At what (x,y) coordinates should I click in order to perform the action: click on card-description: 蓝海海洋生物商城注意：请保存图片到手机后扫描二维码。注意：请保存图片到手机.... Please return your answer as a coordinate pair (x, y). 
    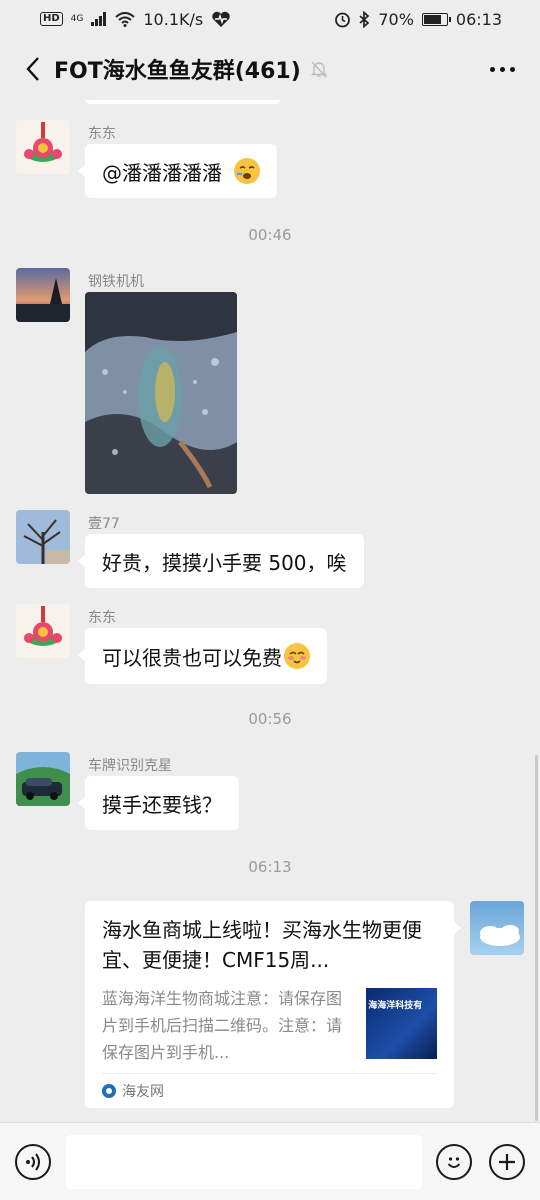
    Looking at the image, I should click on (222, 1025).